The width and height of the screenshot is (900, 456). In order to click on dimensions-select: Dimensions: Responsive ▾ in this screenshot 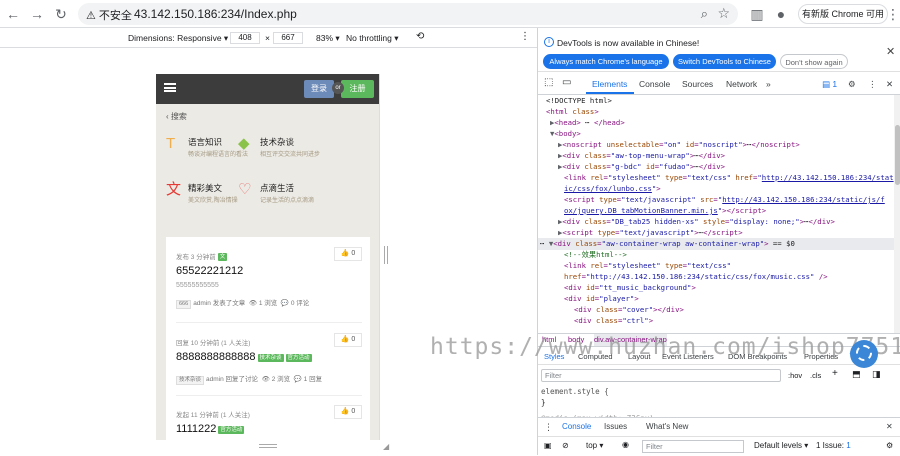, I will do `click(178, 38)`.